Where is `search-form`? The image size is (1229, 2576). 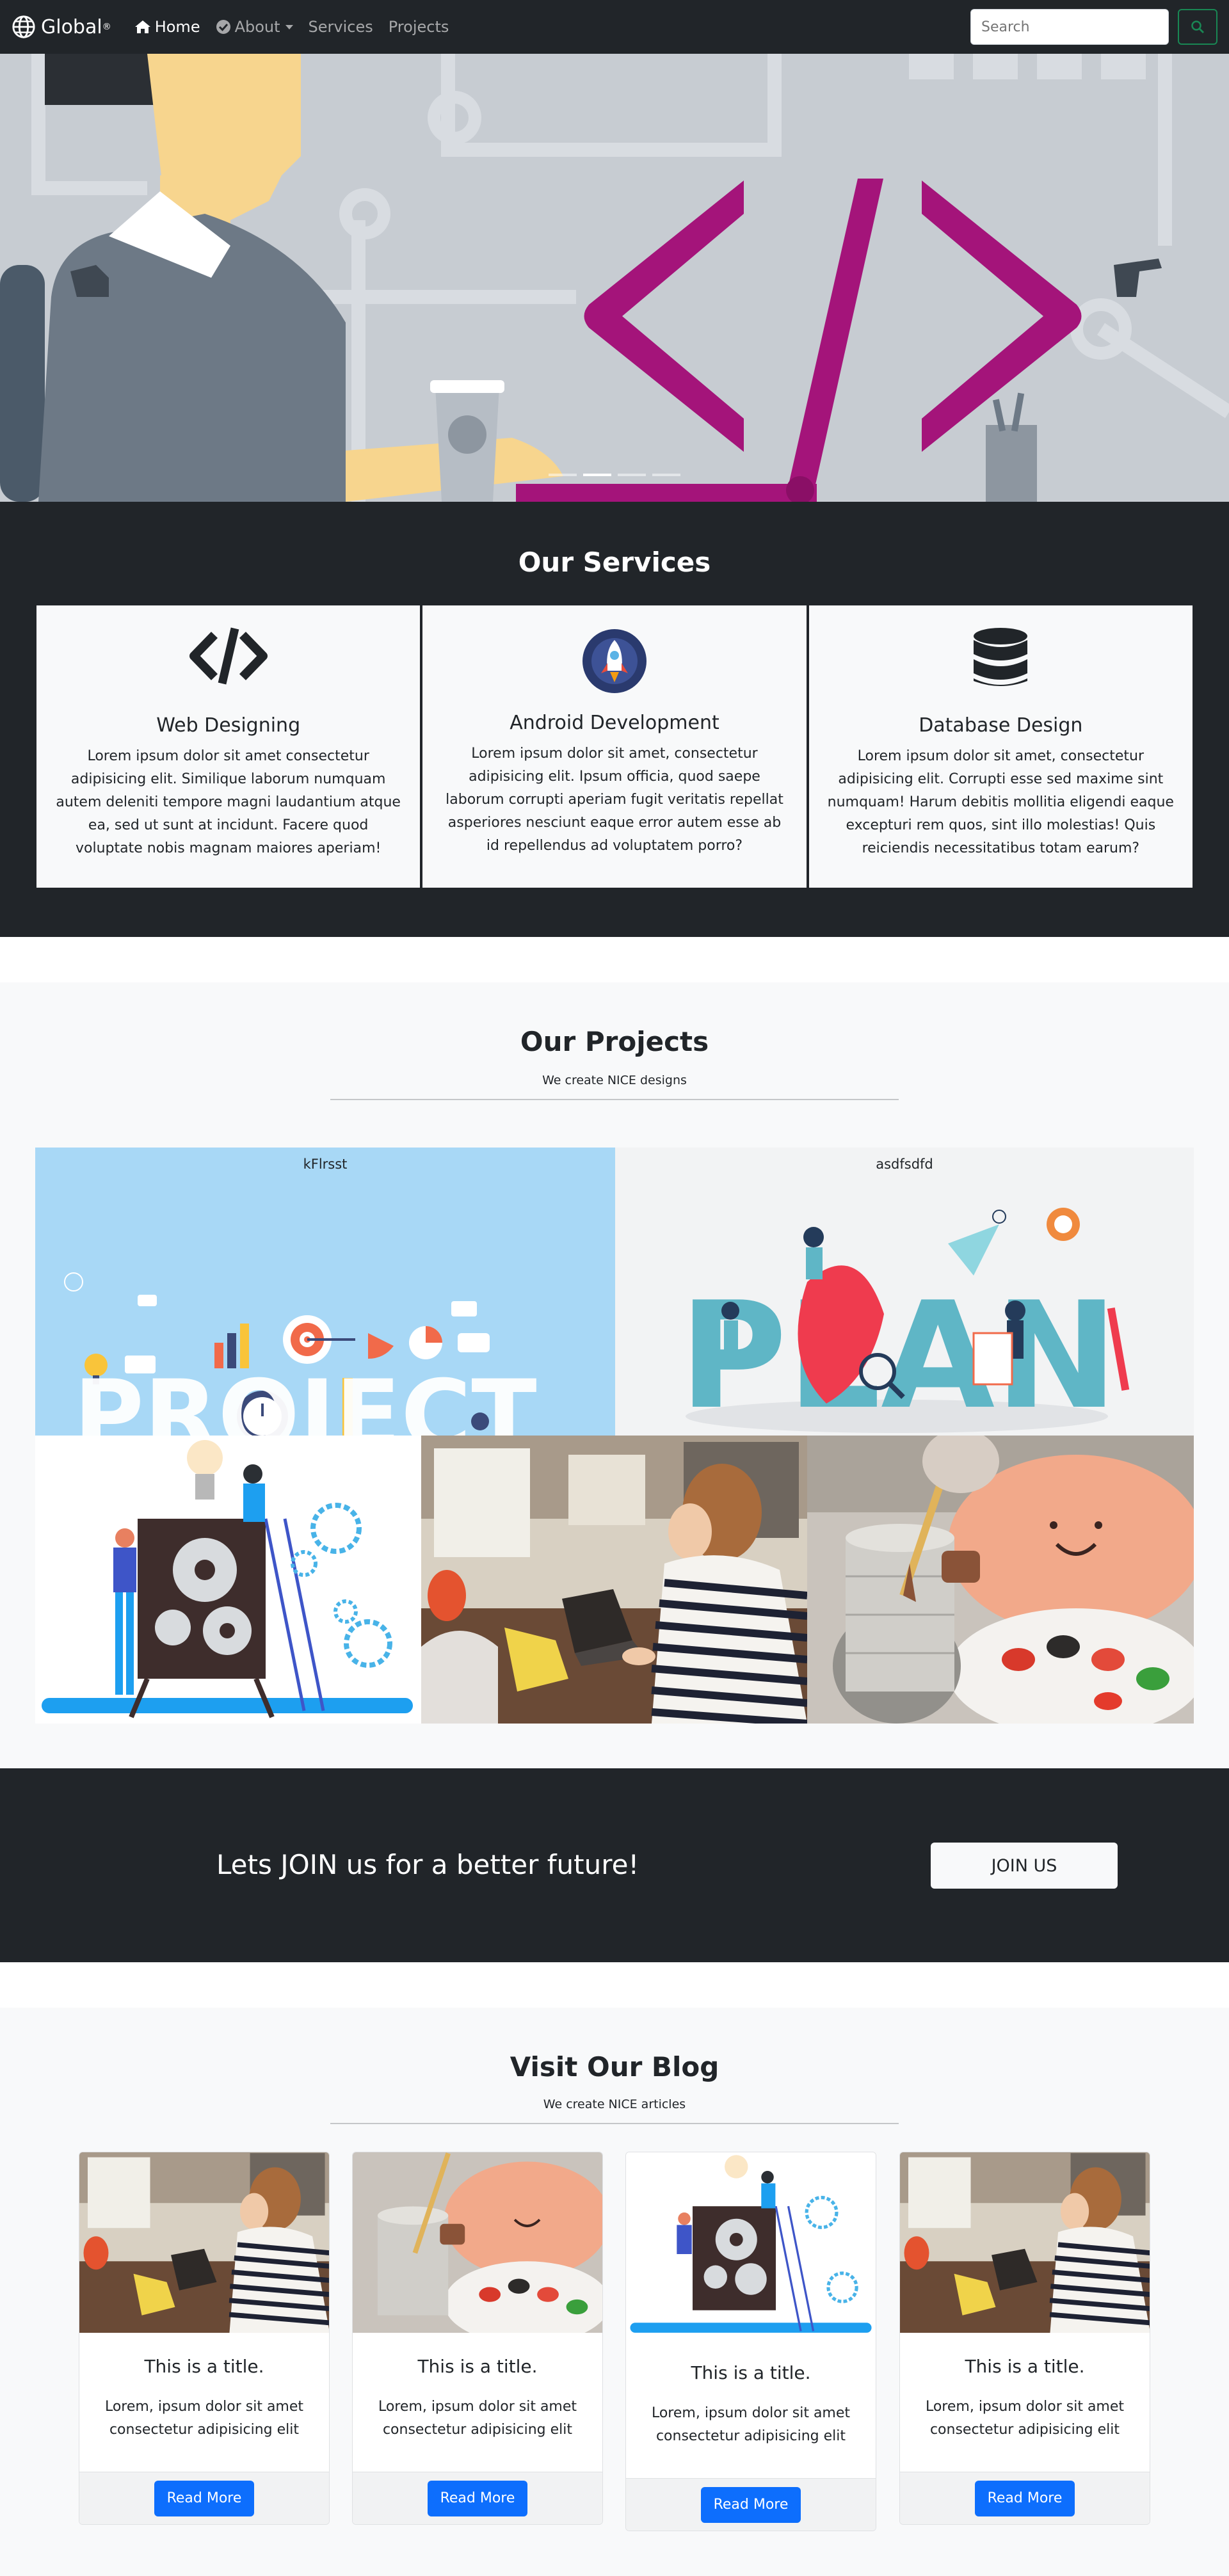 search-form is located at coordinates (1094, 27).